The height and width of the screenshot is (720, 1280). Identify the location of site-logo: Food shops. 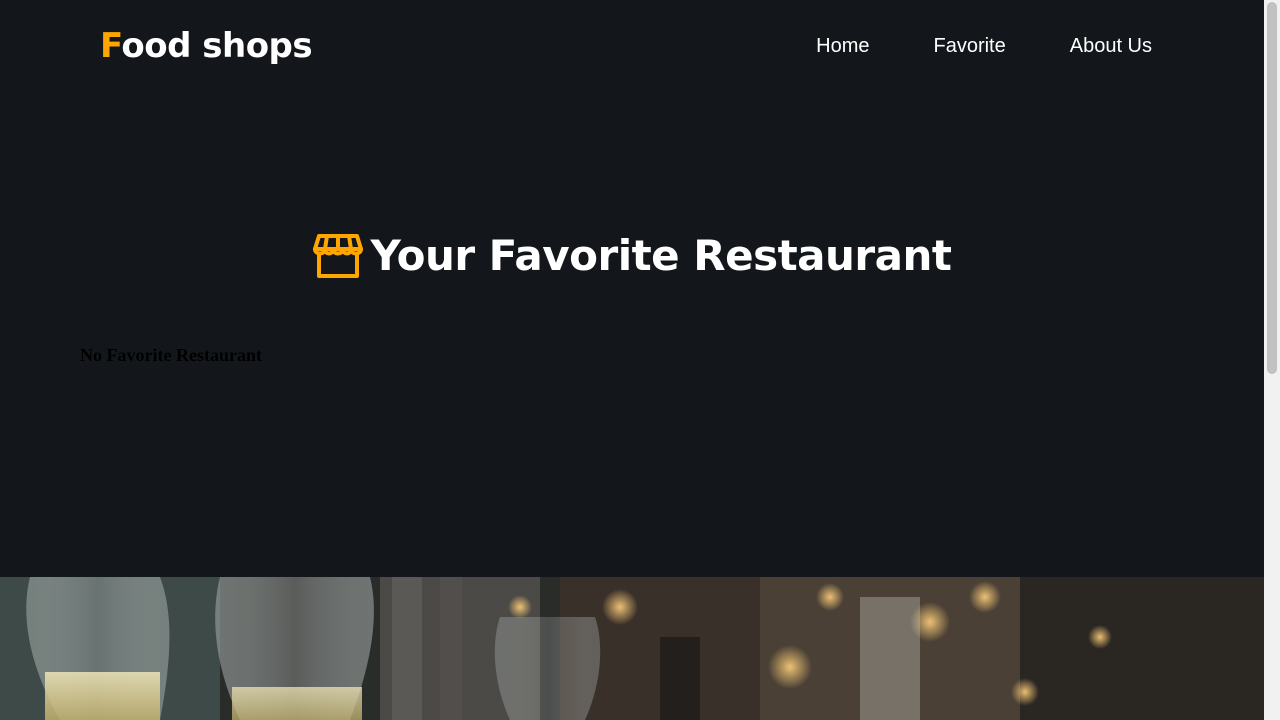
(206, 46).